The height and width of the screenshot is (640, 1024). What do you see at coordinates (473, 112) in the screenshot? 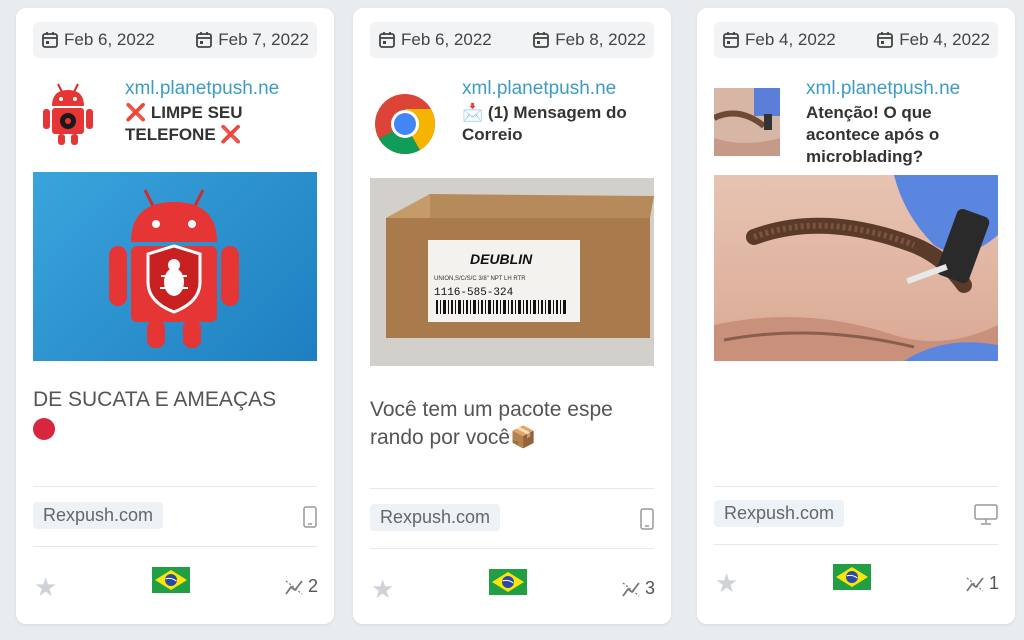
I see `envelope-icon: 📩` at bounding box center [473, 112].